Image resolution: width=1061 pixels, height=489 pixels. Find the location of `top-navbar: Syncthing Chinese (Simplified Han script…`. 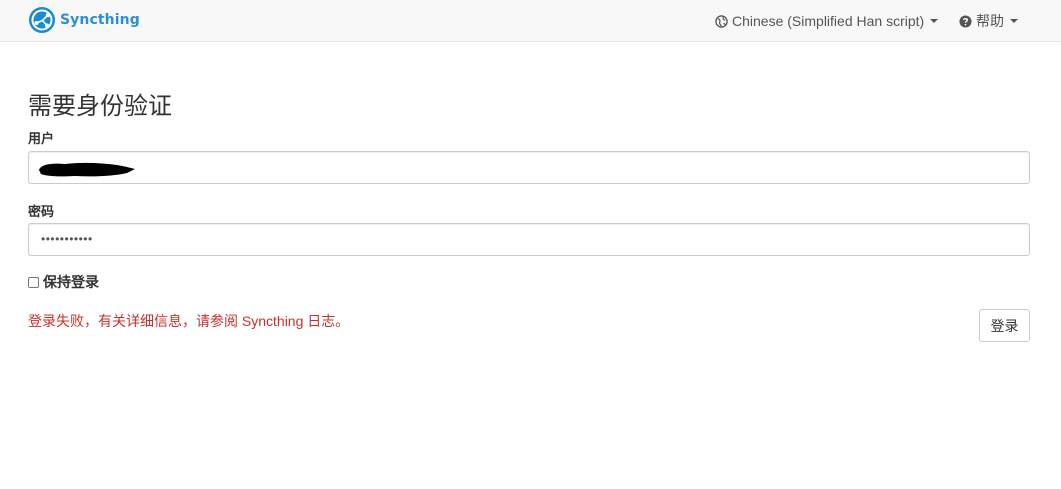

top-navbar: Syncthing Chinese (Simplified Han script… is located at coordinates (530, 21).